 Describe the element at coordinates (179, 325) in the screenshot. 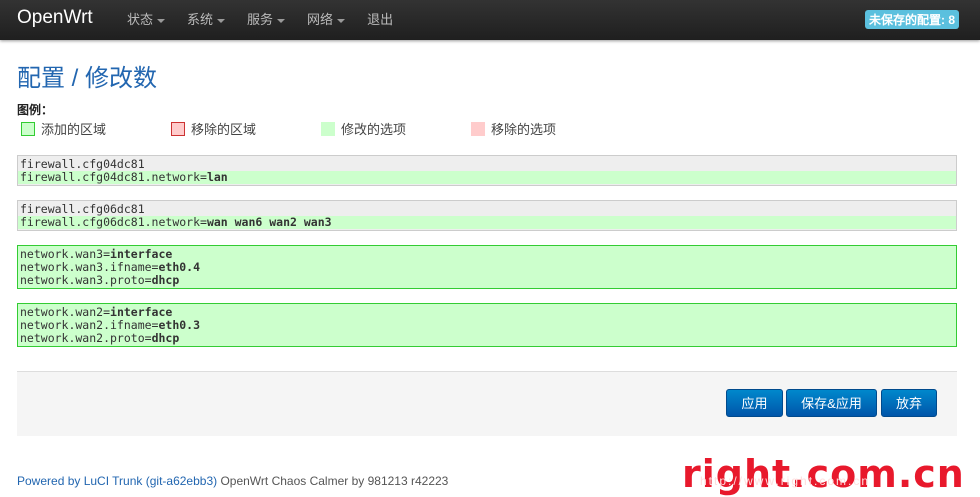

I see `option-value: eth0.3` at that location.